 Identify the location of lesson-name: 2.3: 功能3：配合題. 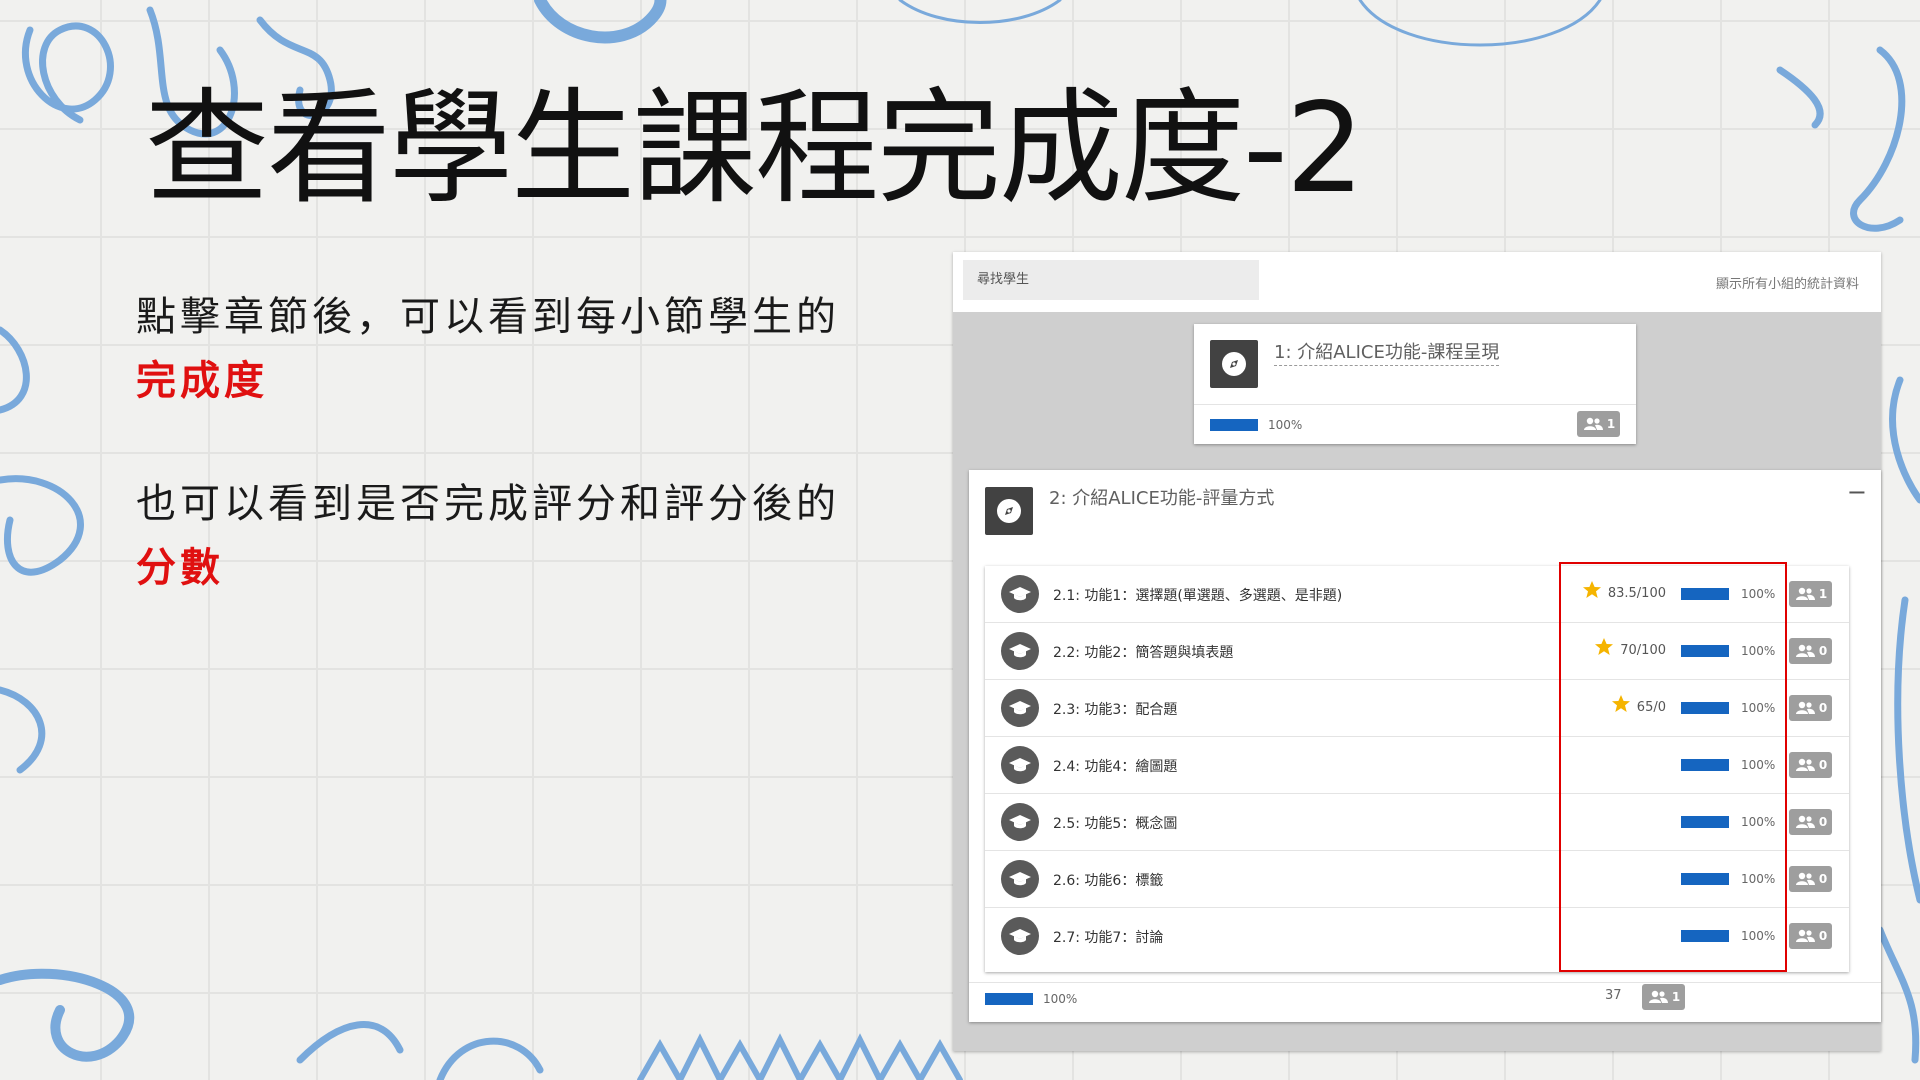
(1115, 709).